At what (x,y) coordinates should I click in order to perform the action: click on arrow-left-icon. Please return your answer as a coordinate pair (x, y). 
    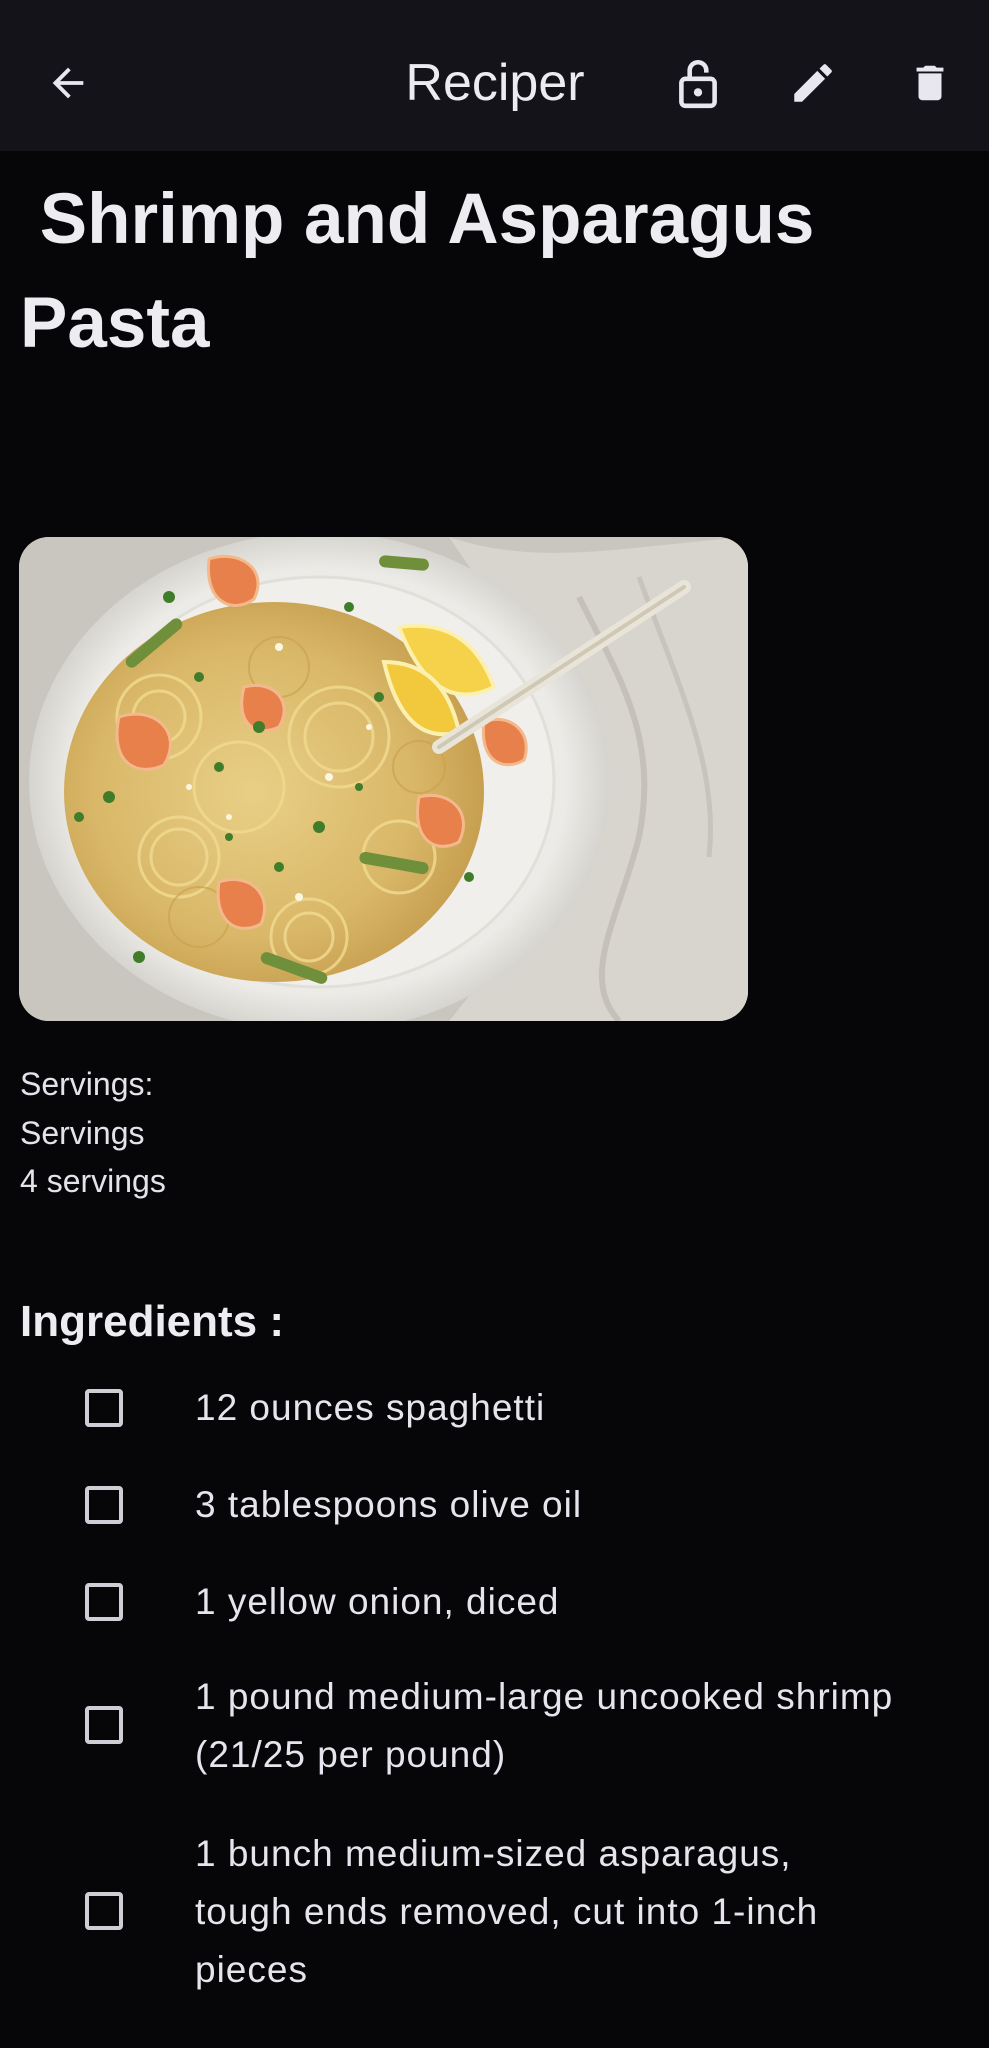
    Looking at the image, I should click on (68, 83).